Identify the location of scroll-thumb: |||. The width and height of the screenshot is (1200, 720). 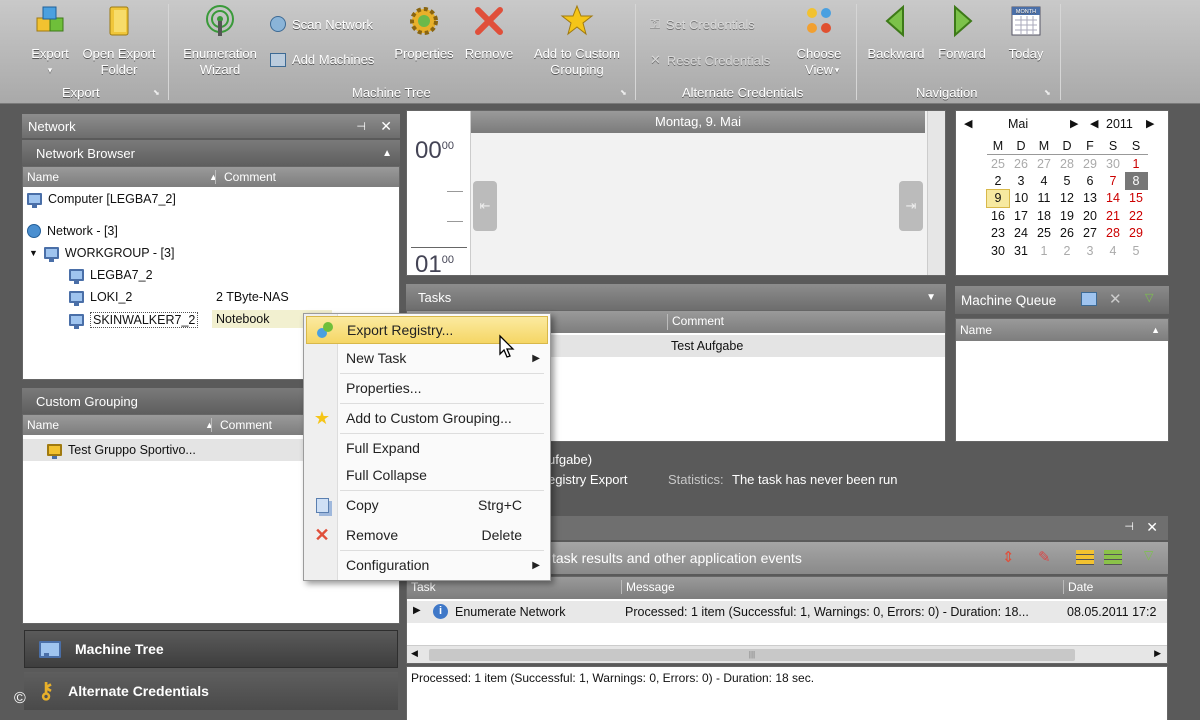
(752, 655).